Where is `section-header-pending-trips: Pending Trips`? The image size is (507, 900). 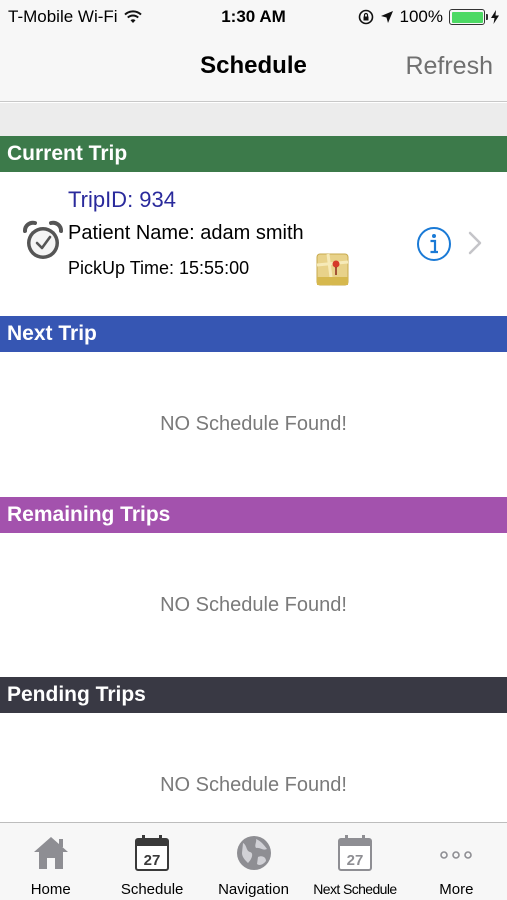
section-header-pending-trips: Pending Trips is located at coordinates (253, 695).